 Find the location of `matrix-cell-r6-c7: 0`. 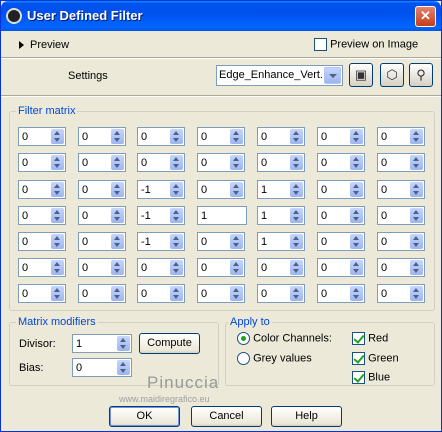

matrix-cell-r6-c7: 0 is located at coordinates (401, 267).